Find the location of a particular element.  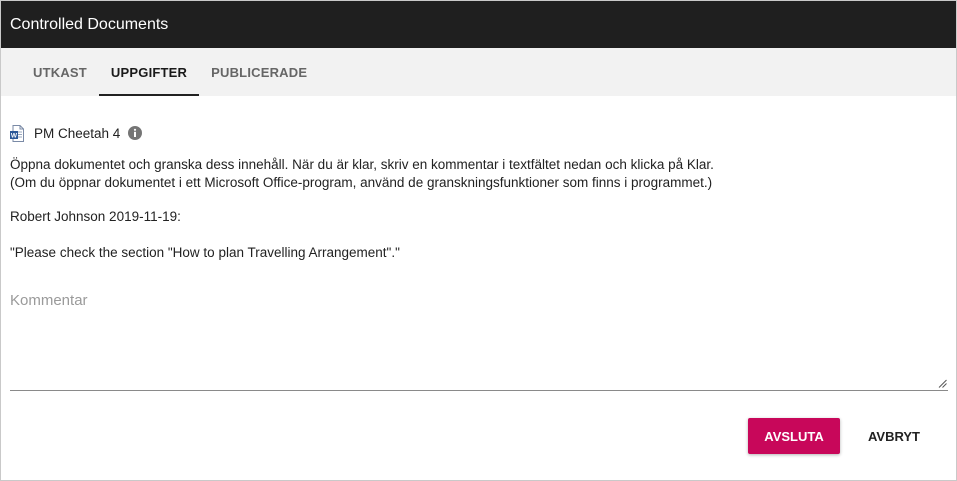

tab-uppgifter: UPPGIFTER is located at coordinates (149, 72).